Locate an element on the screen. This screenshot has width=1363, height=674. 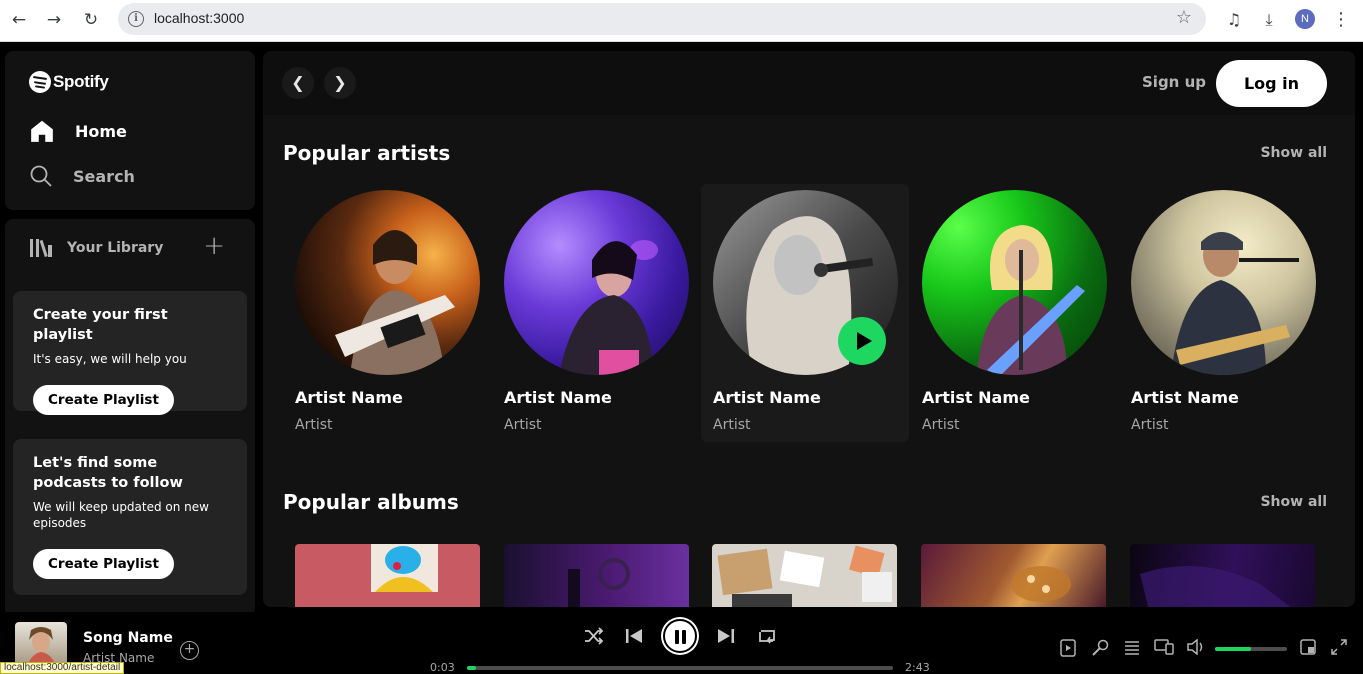
sidebar-item-home: Home is located at coordinates (78, 131).